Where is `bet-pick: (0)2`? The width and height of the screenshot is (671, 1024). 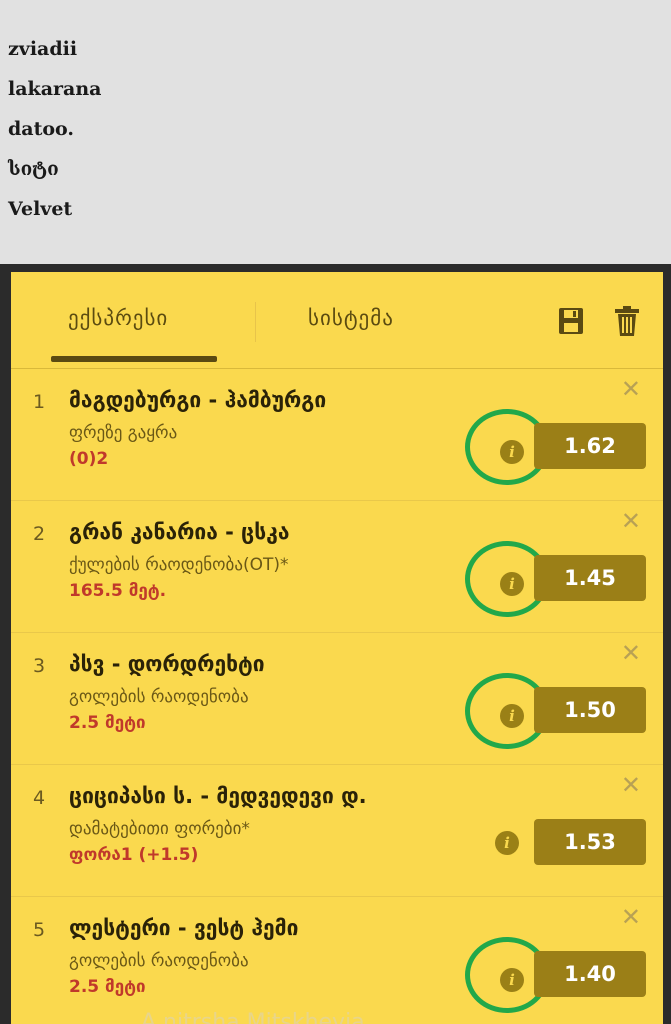
bet-pick: (0)2 is located at coordinates (89, 459).